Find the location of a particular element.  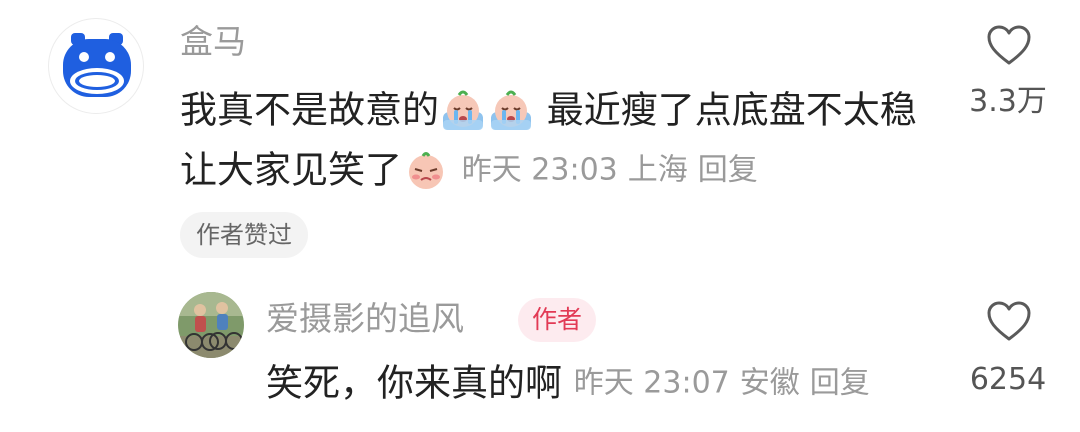

reply-reply-button: 回复 is located at coordinates (840, 383).